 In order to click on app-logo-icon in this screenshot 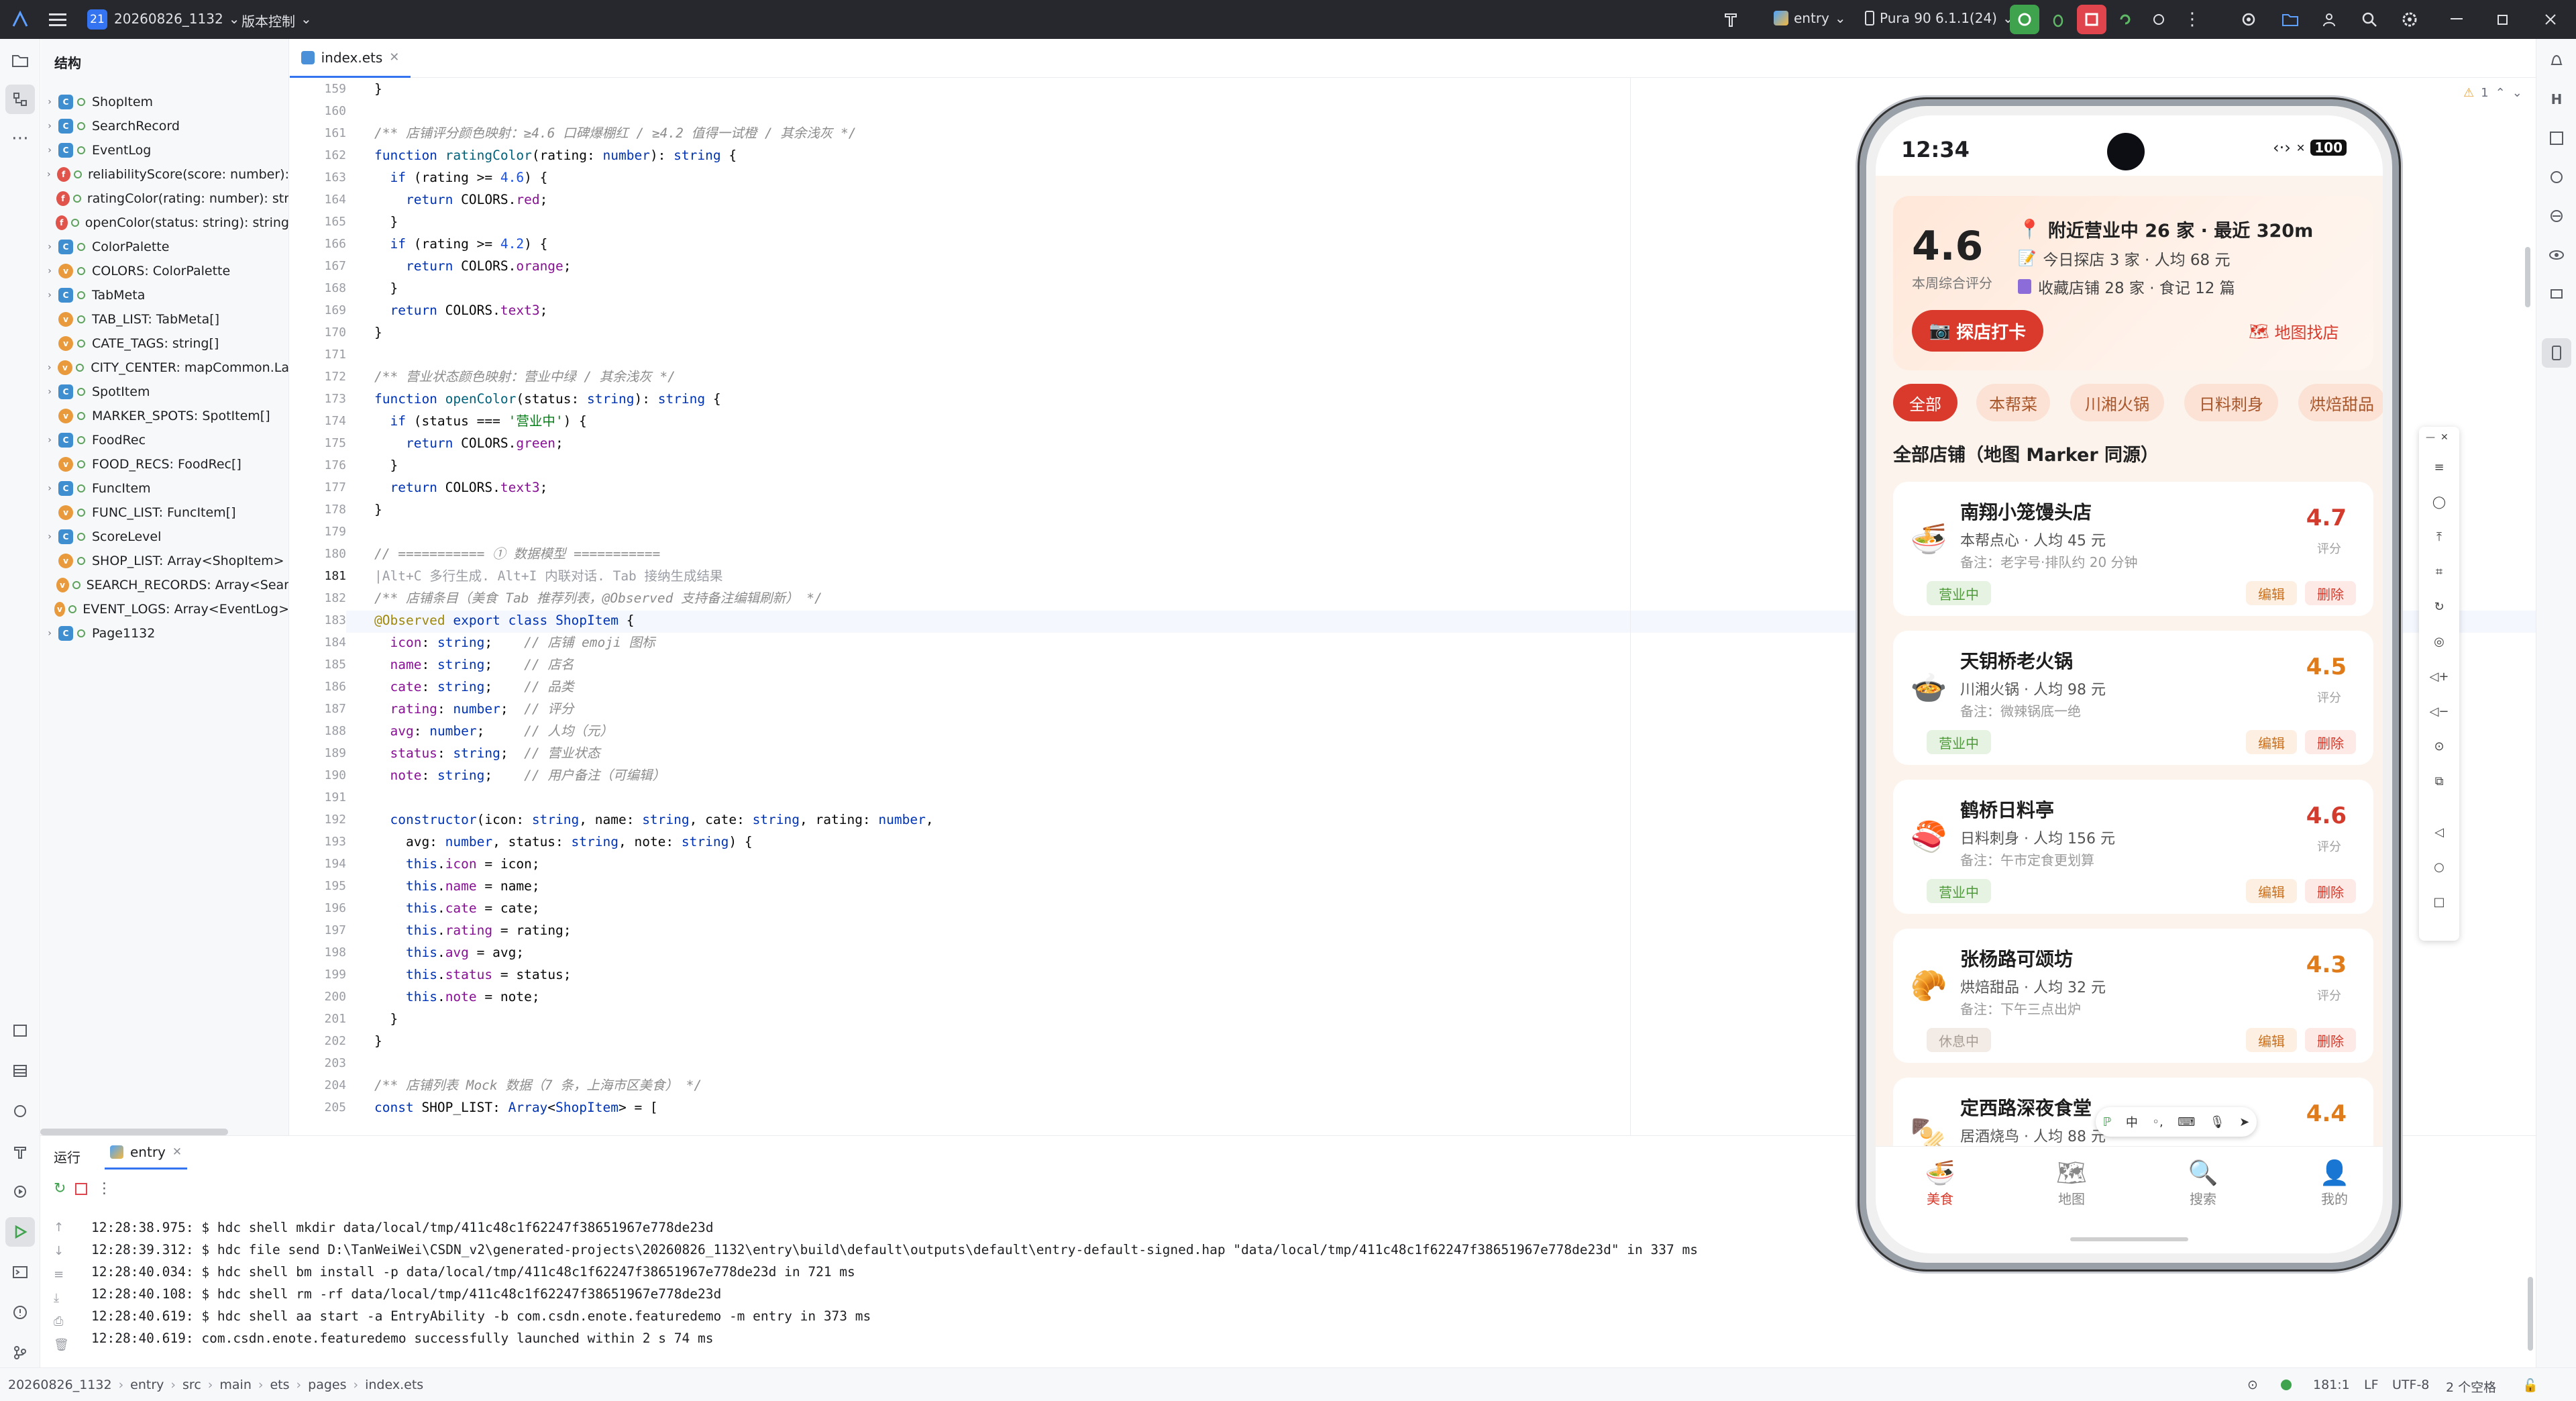, I will do `click(20, 19)`.